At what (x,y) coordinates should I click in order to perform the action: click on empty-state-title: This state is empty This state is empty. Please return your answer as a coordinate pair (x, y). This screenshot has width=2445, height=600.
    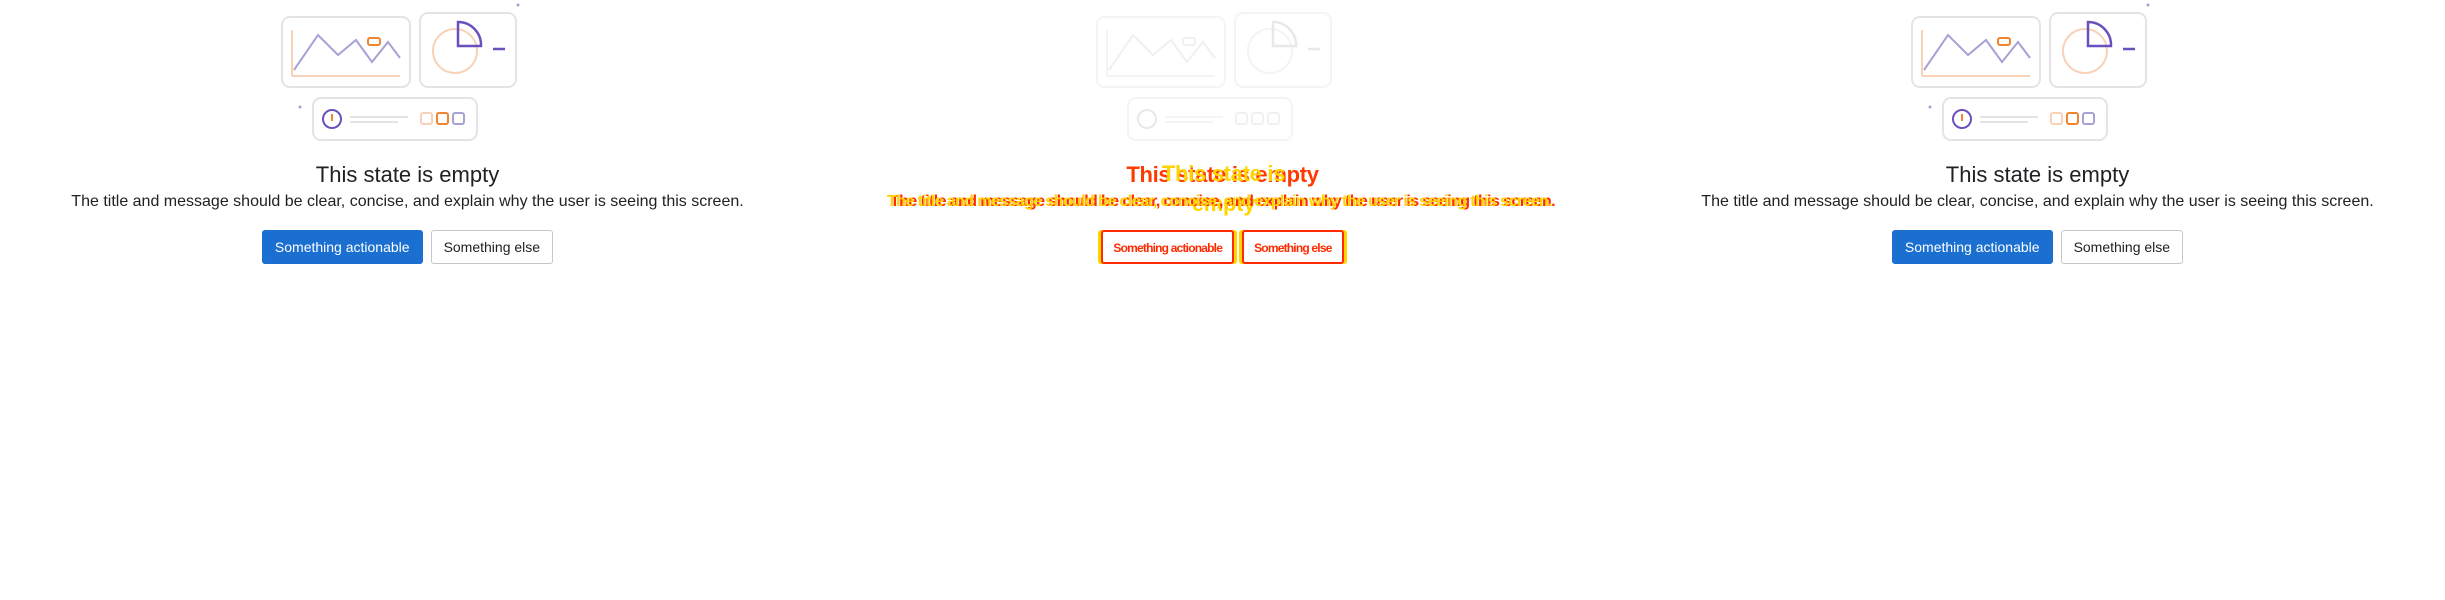
    Looking at the image, I should click on (1222, 188).